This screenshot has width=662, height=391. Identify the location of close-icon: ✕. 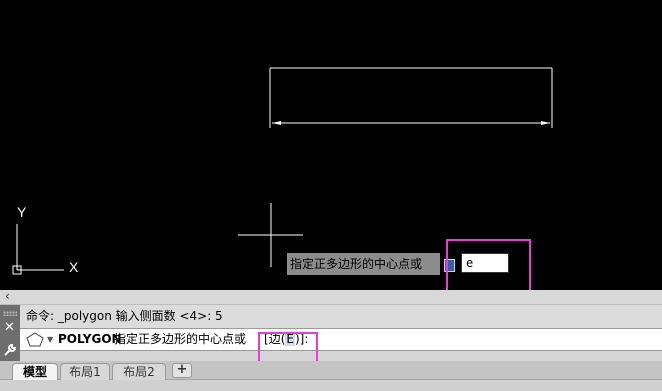
(9, 328).